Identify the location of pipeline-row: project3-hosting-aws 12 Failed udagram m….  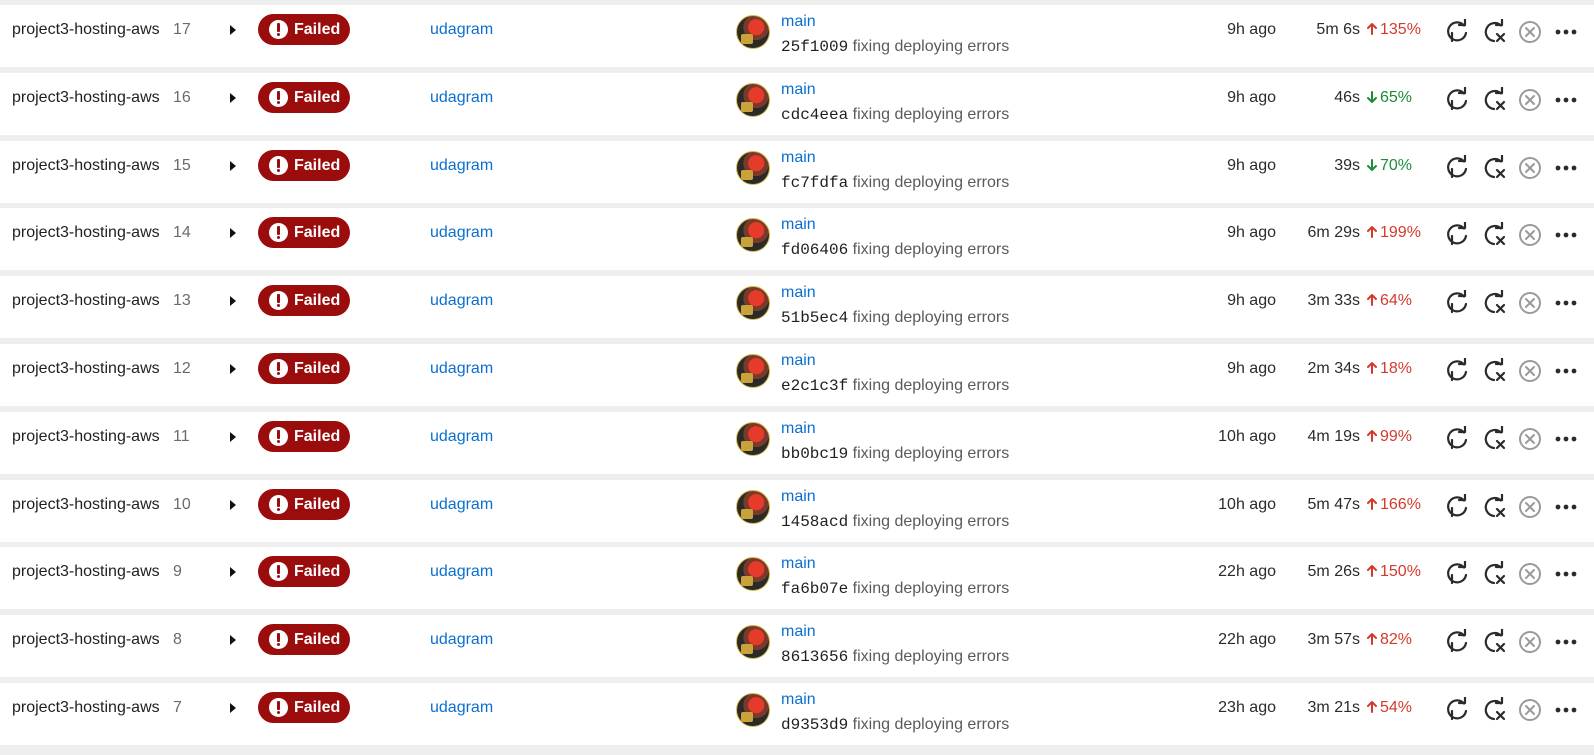
(797, 375).